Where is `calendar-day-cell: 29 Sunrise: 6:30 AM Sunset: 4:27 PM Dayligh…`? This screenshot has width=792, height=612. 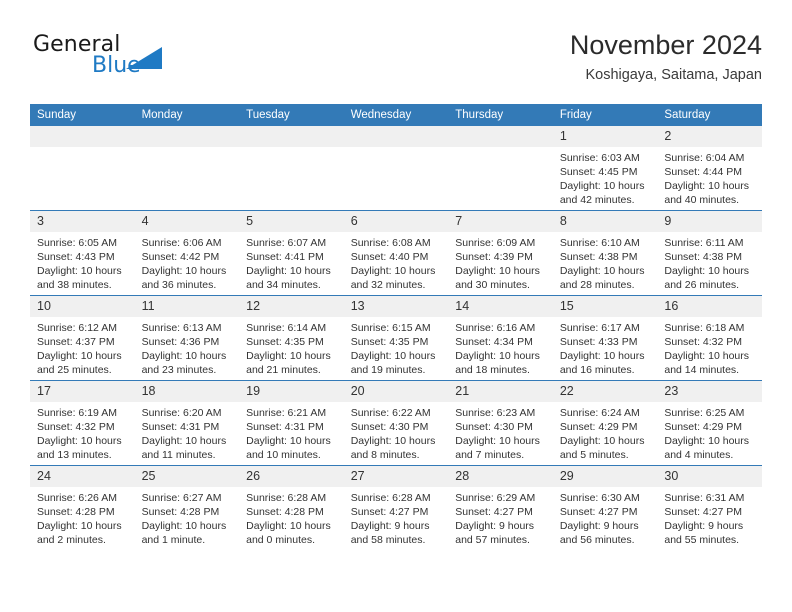
calendar-day-cell: 29 Sunrise: 6:30 AM Sunset: 4:27 PM Dayligh… is located at coordinates (605, 507).